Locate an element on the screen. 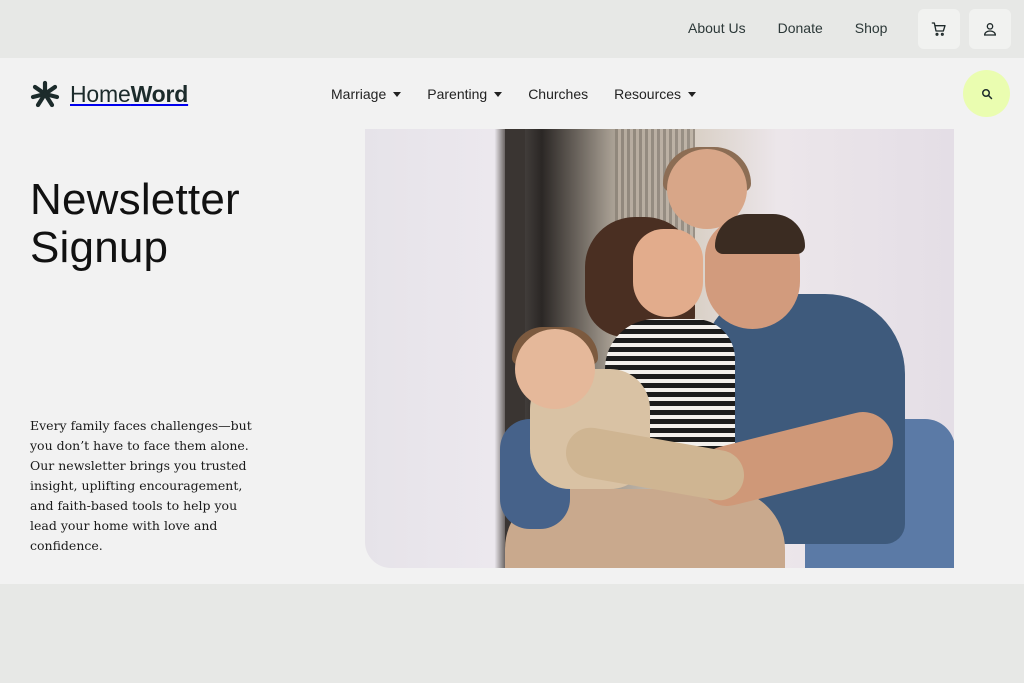 The height and width of the screenshot is (683, 1024). donate-link: Donate is located at coordinates (800, 28).